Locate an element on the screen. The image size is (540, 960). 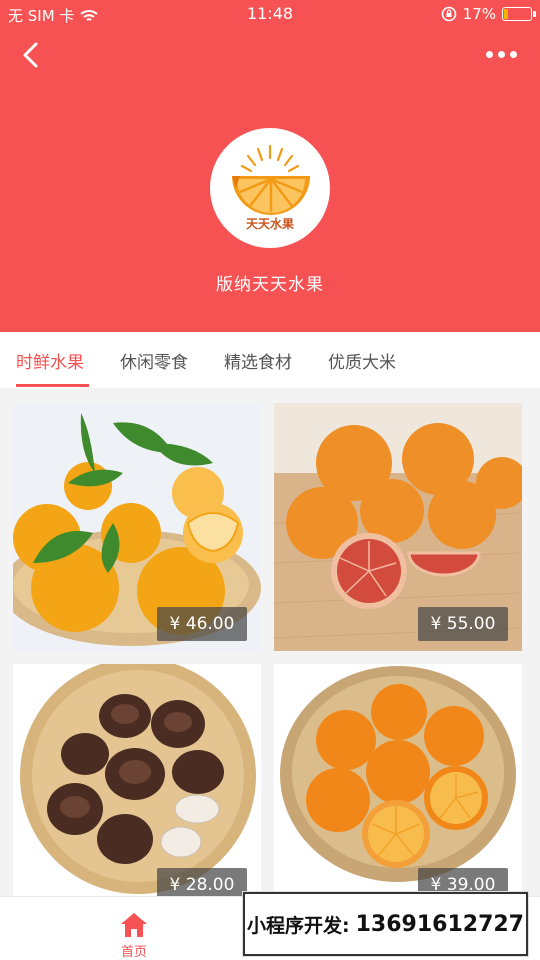
battery-percent: 17% is located at coordinates (479, 14).